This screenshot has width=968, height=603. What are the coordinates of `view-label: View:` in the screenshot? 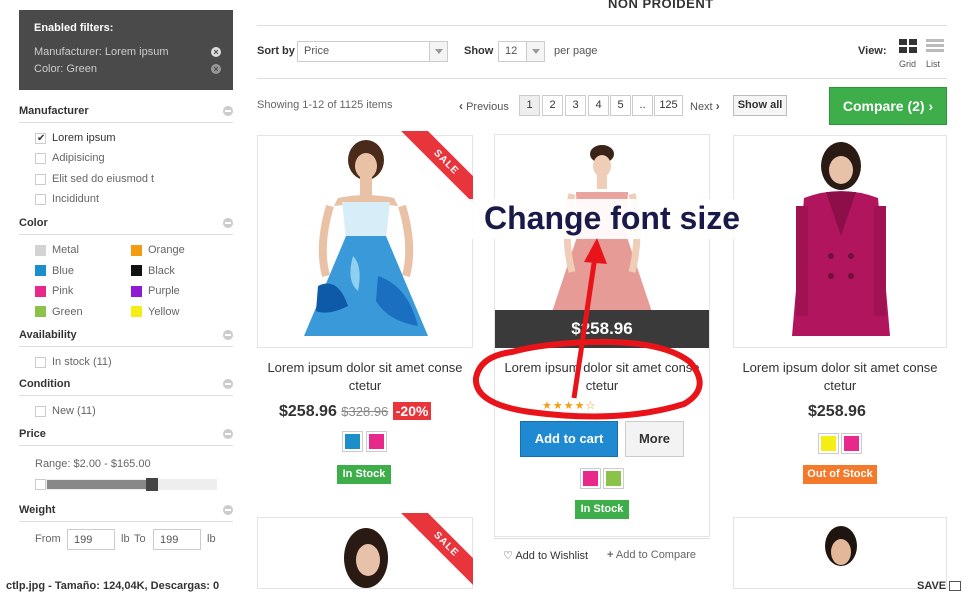 It's located at (872, 51).